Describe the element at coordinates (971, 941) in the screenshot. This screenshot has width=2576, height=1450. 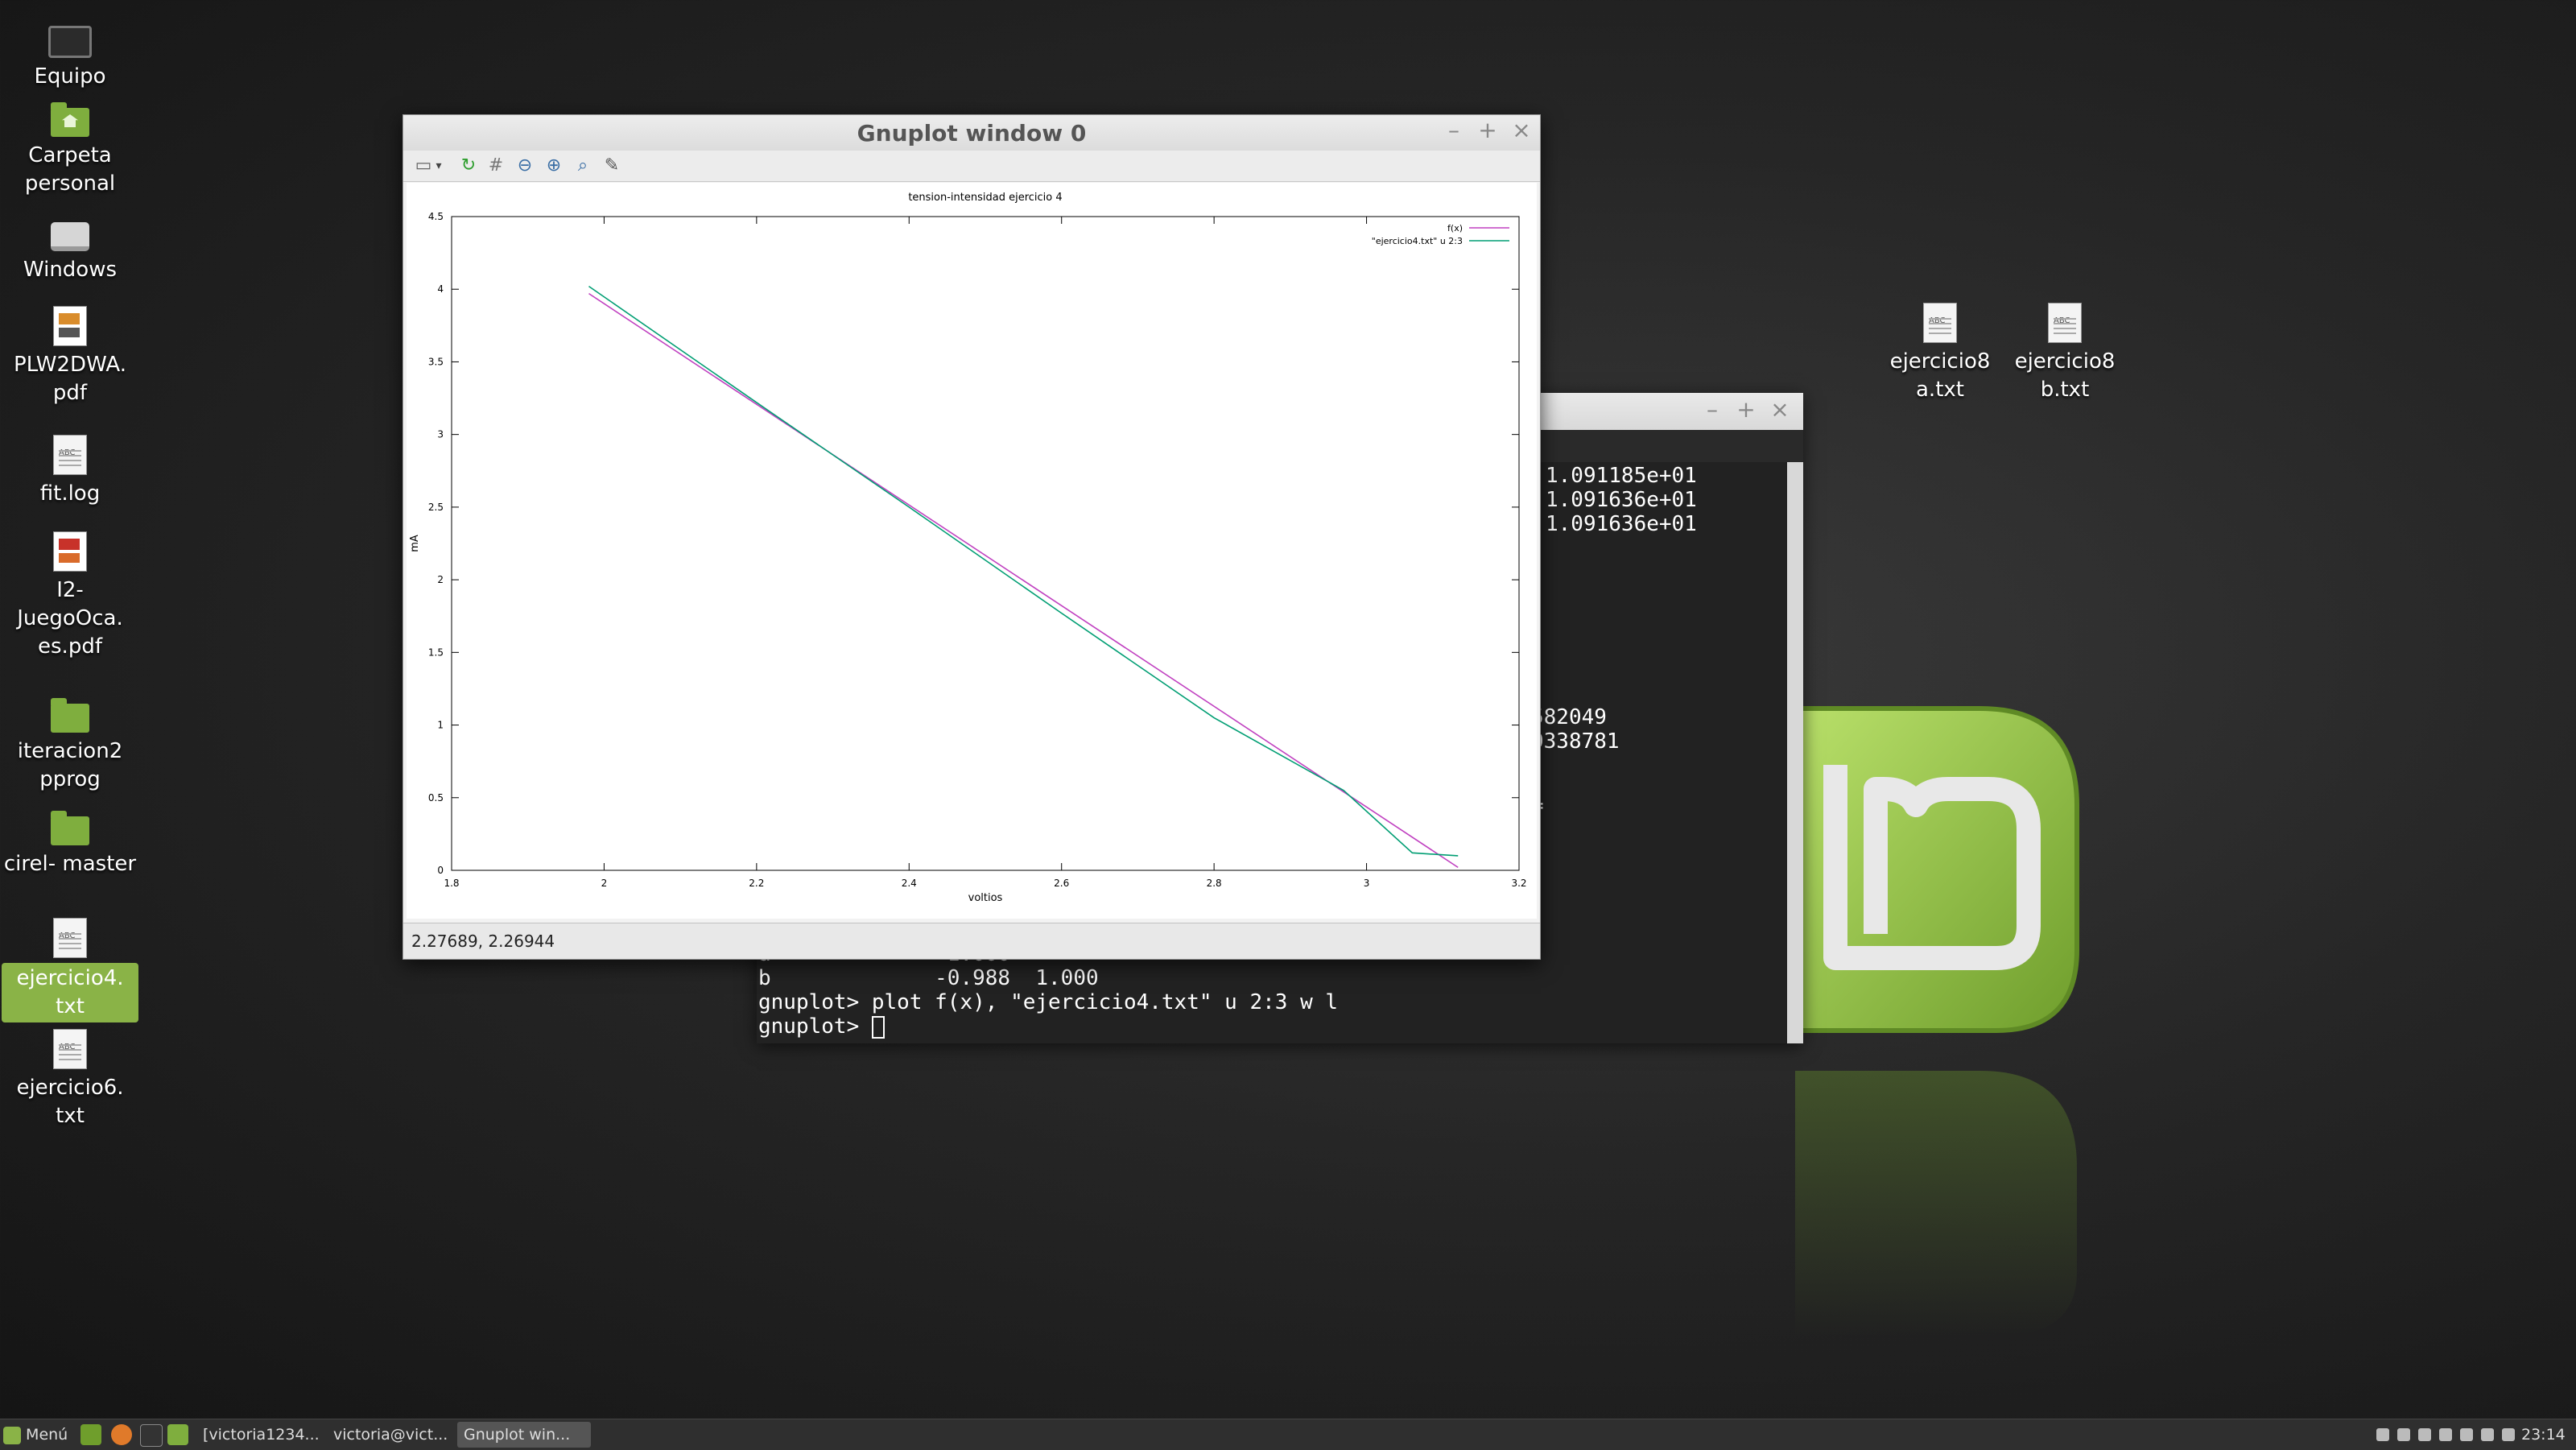
I see `status-bar: 2.27689, 2.26944` at that location.